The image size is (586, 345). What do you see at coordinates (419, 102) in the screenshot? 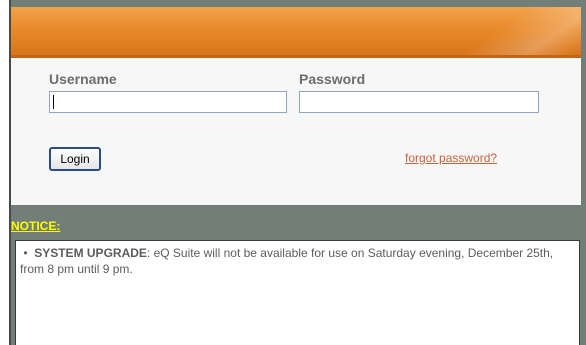
I see `password-input` at bounding box center [419, 102].